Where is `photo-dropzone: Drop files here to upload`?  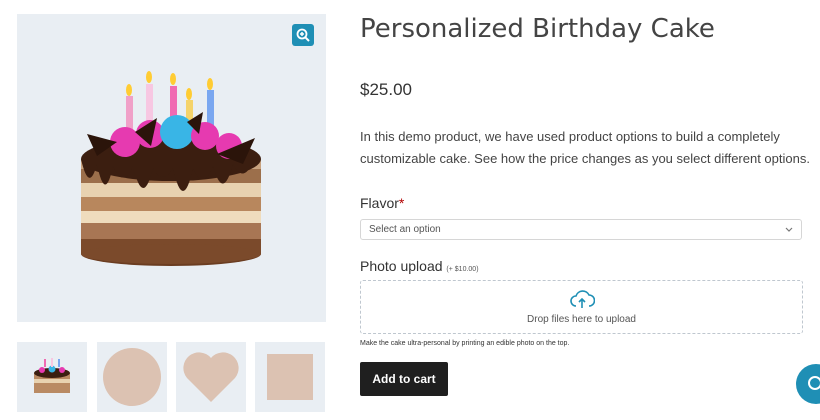
photo-dropzone: Drop files here to upload is located at coordinates (581, 307).